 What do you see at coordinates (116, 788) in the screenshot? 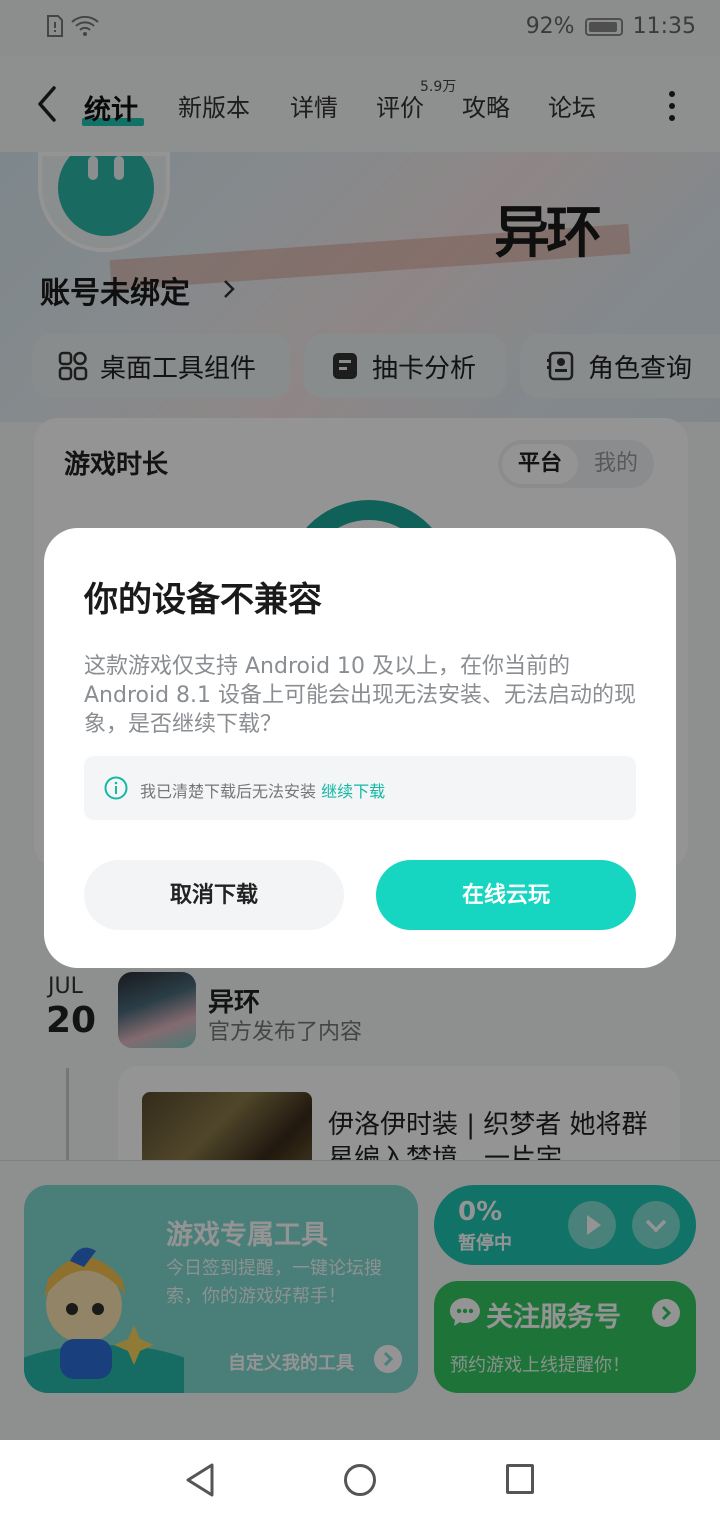
I see `info-icon` at bounding box center [116, 788].